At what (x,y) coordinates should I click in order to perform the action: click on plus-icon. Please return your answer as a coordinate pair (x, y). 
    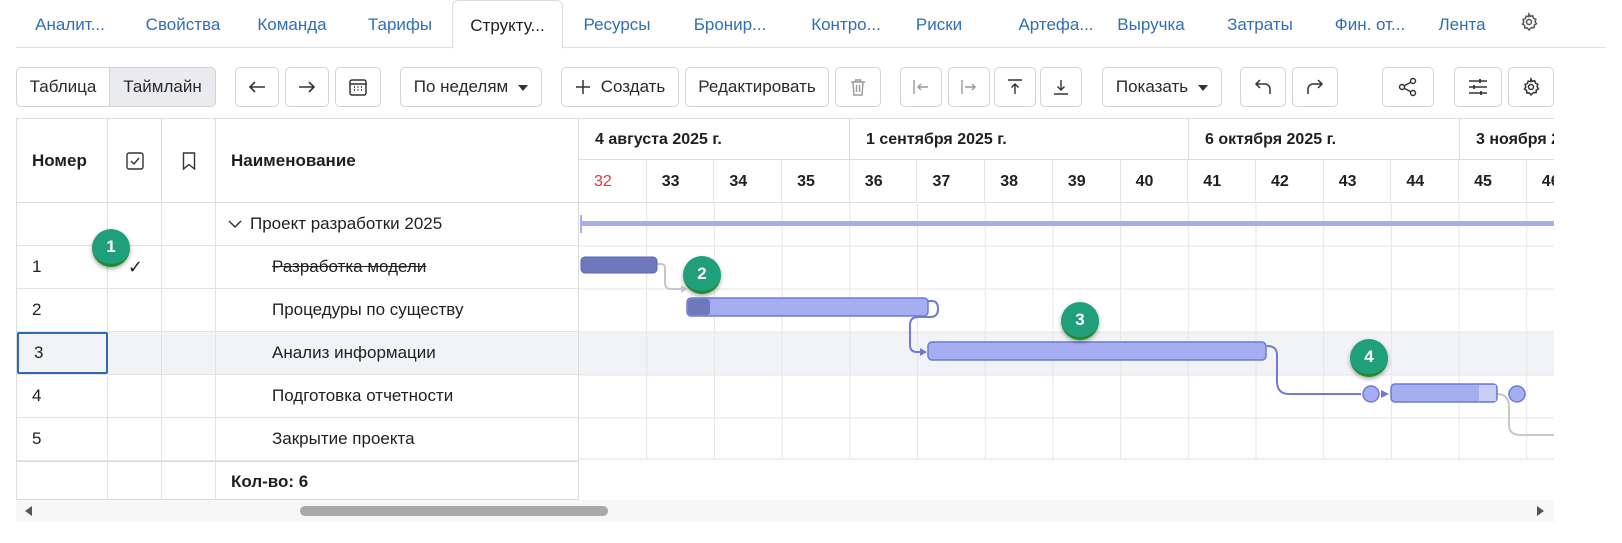
    Looking at the image, I should click on (582, 87).